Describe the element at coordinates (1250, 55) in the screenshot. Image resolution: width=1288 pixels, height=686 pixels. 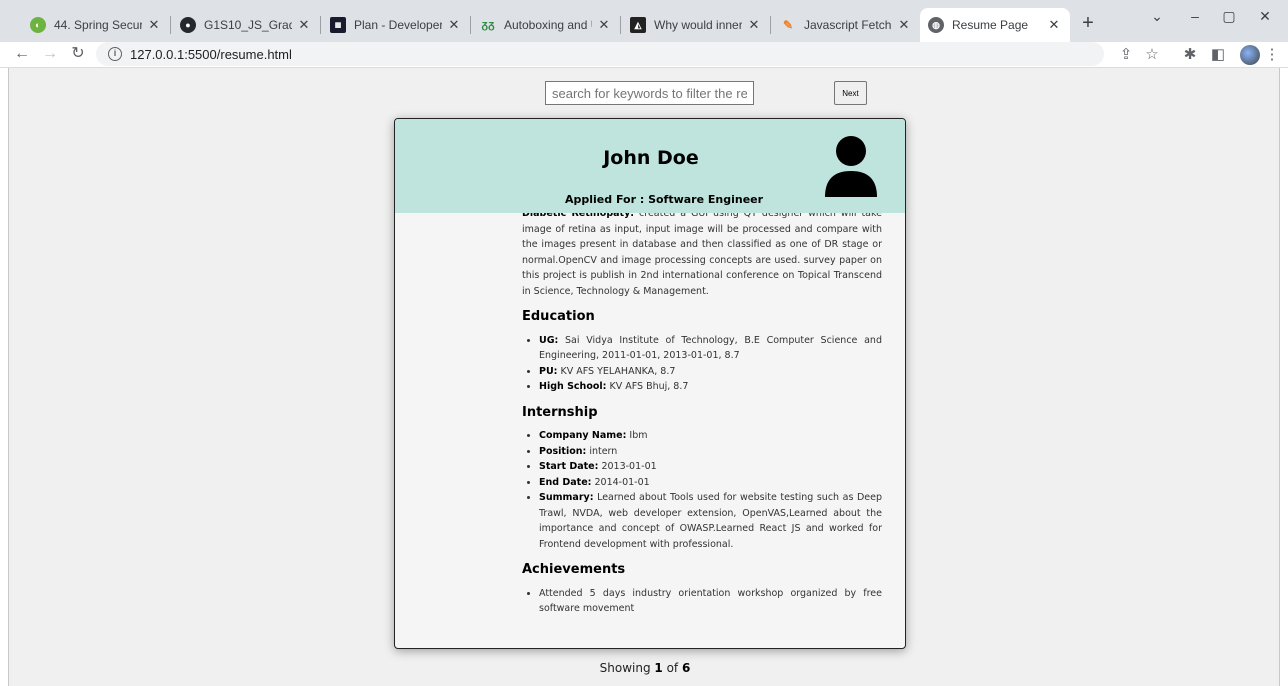
I see `profile-avatar` at that location.